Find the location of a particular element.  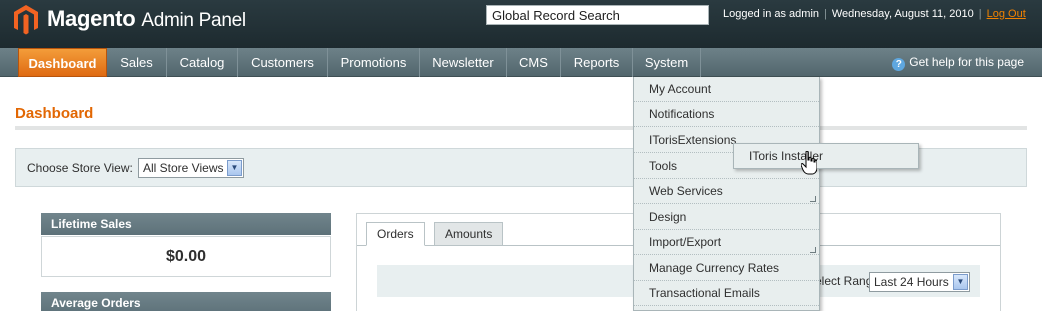

menu-item-notifications: Notifications is located at coordinates (726, 114).